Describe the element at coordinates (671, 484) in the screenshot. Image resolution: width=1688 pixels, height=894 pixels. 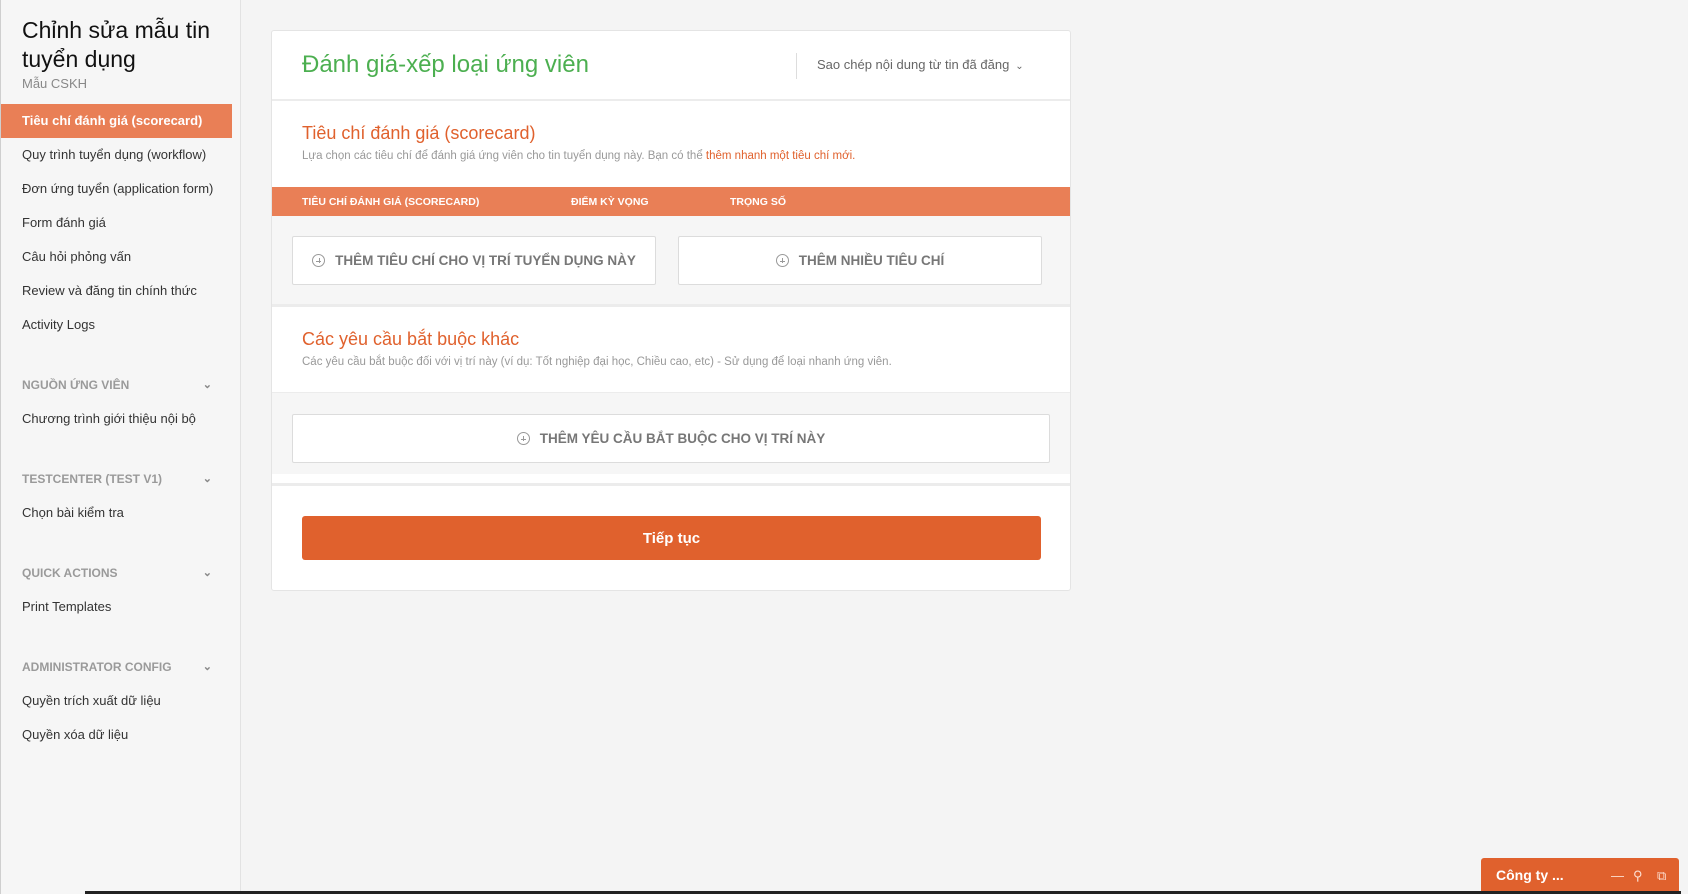
I see `section-divider` at that location.